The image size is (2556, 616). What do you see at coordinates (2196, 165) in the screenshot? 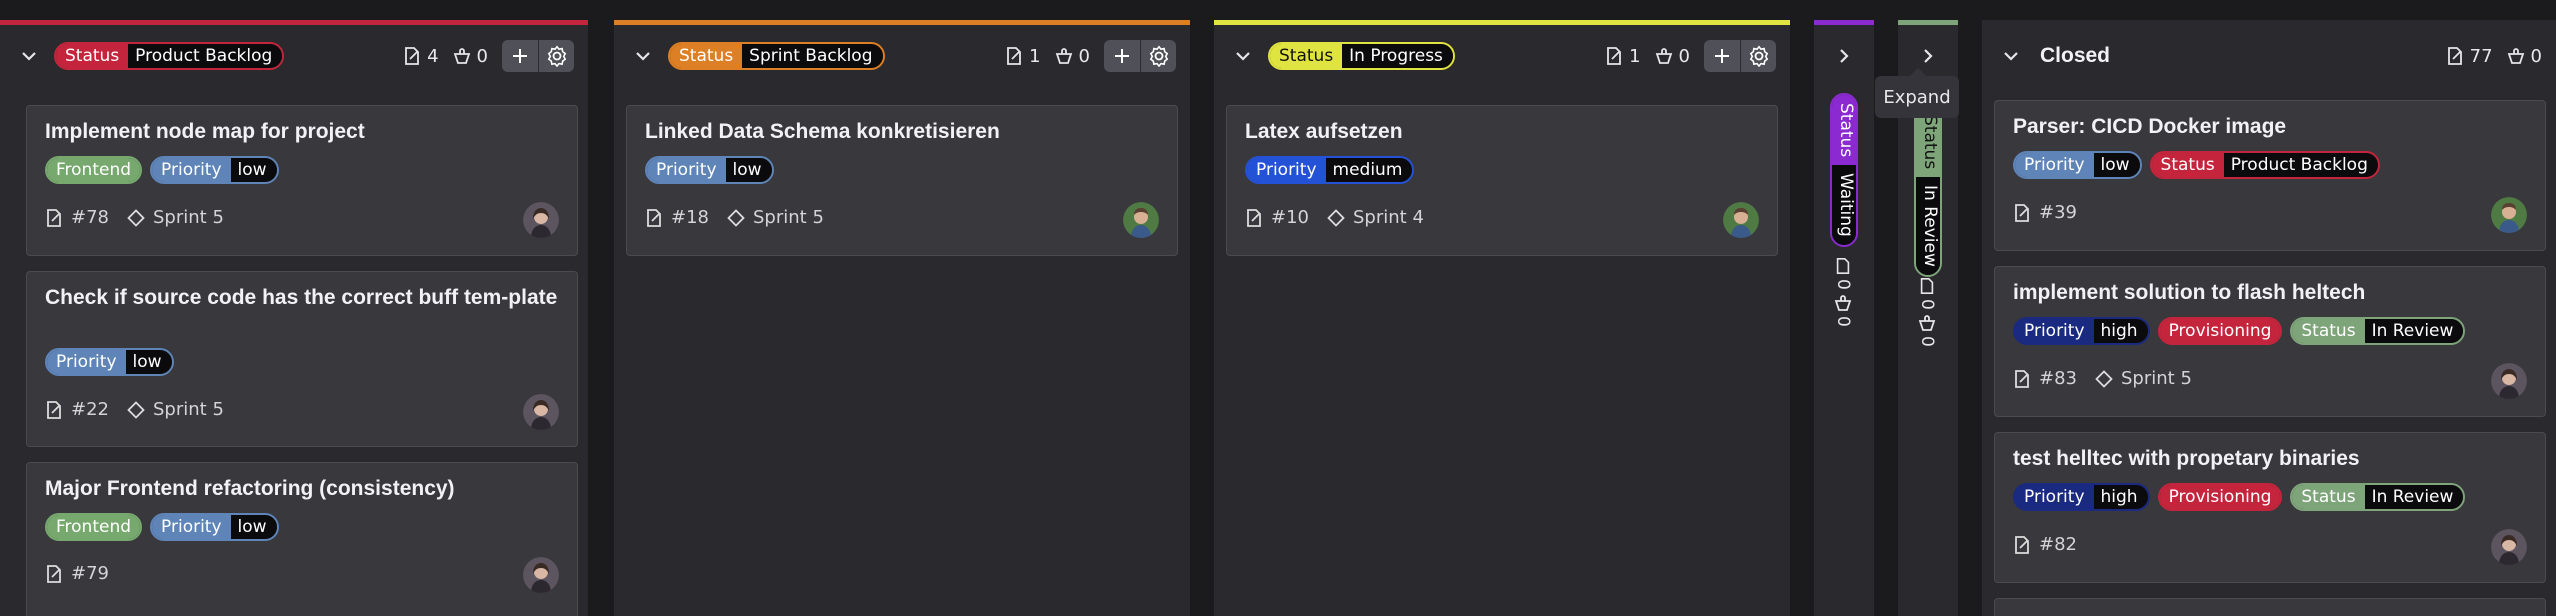
I see `card-tags: Priority low Status Product Backlog` at bounding box center [2196, 165].